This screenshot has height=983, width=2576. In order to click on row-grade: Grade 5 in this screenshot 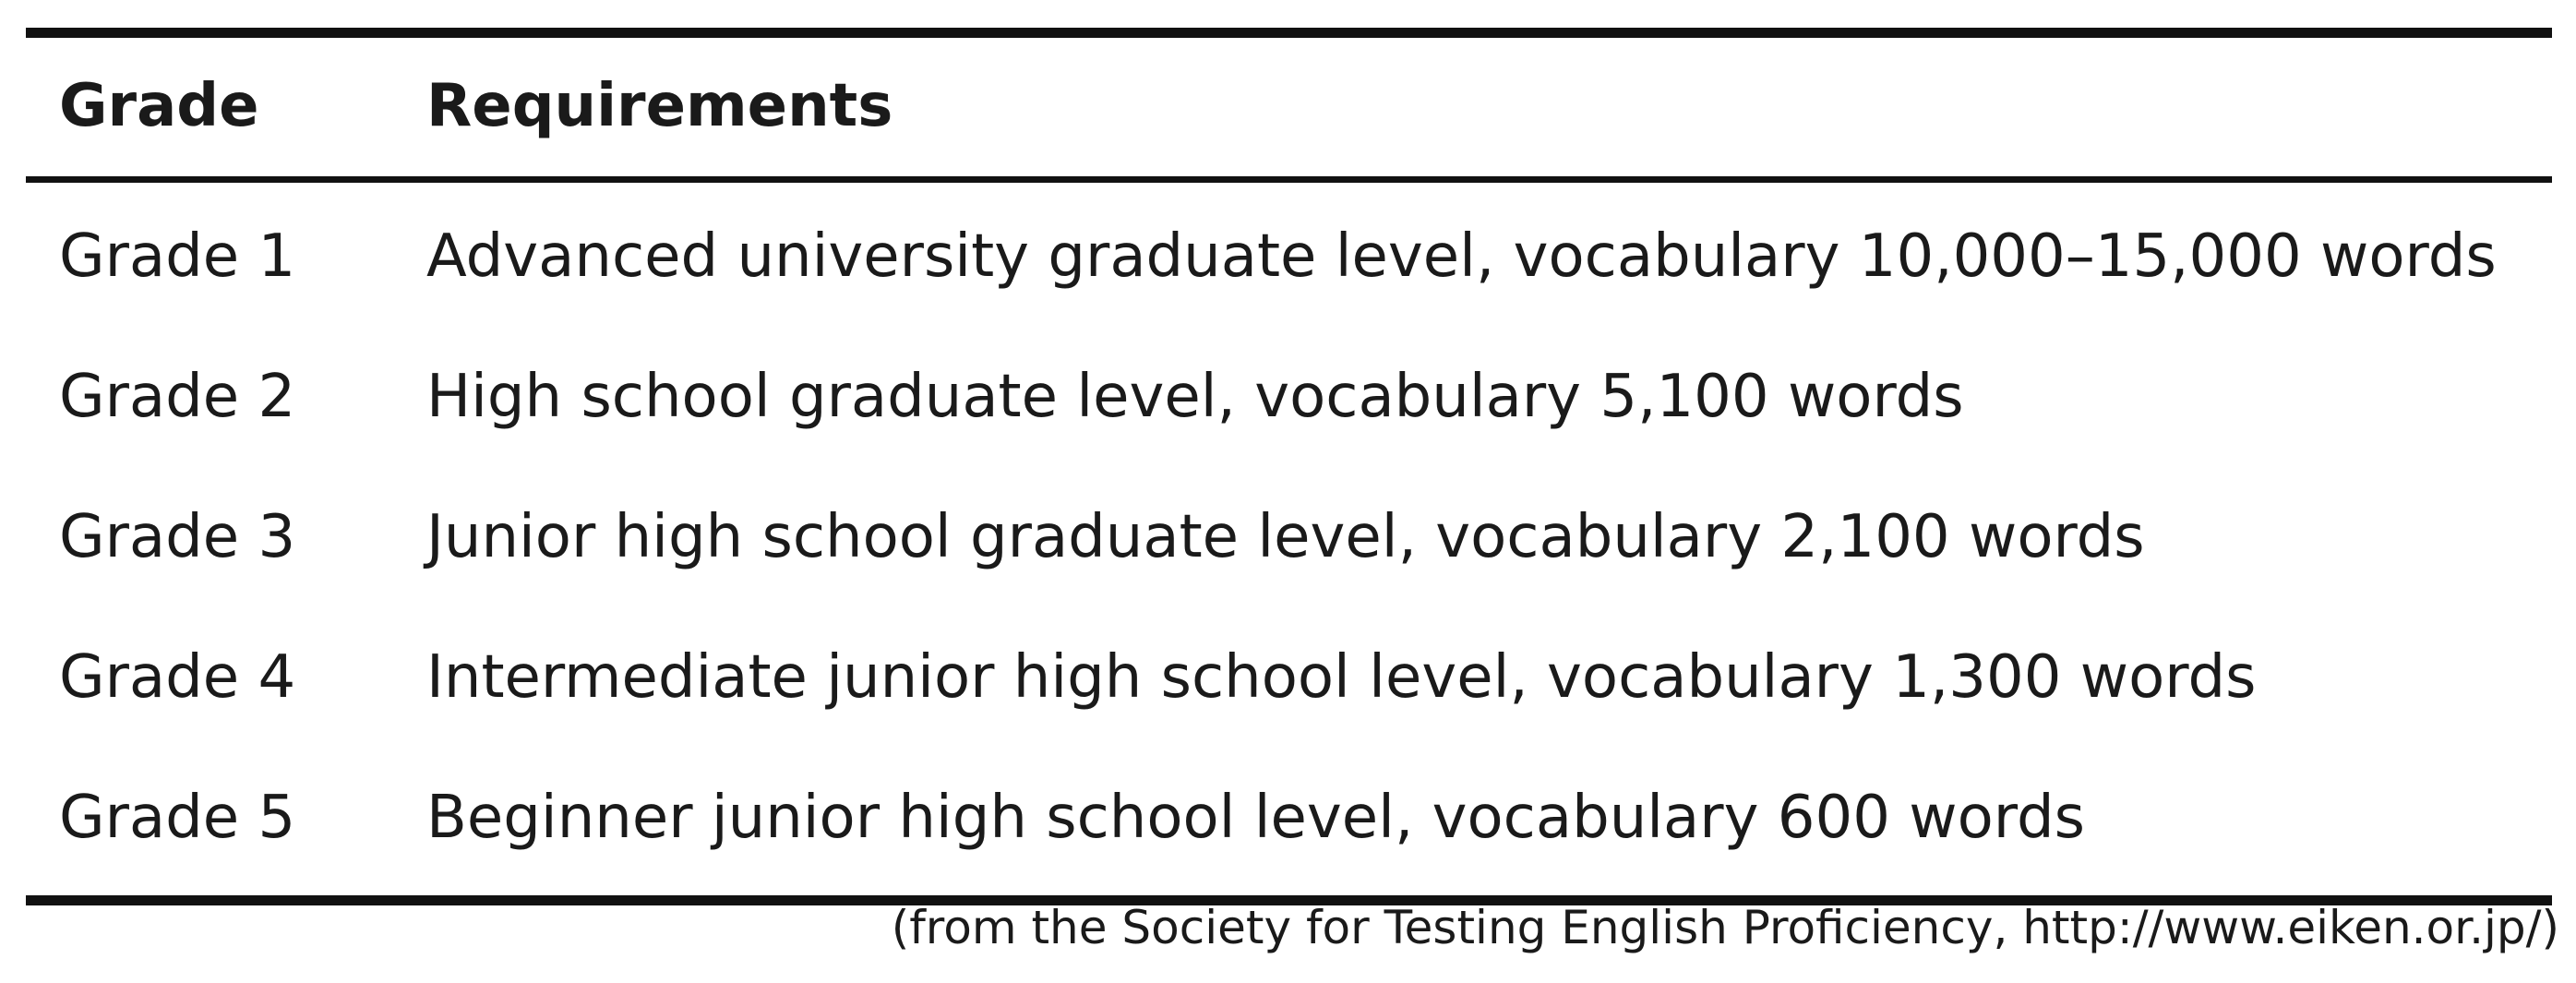, I will do `click(177, 818)`.